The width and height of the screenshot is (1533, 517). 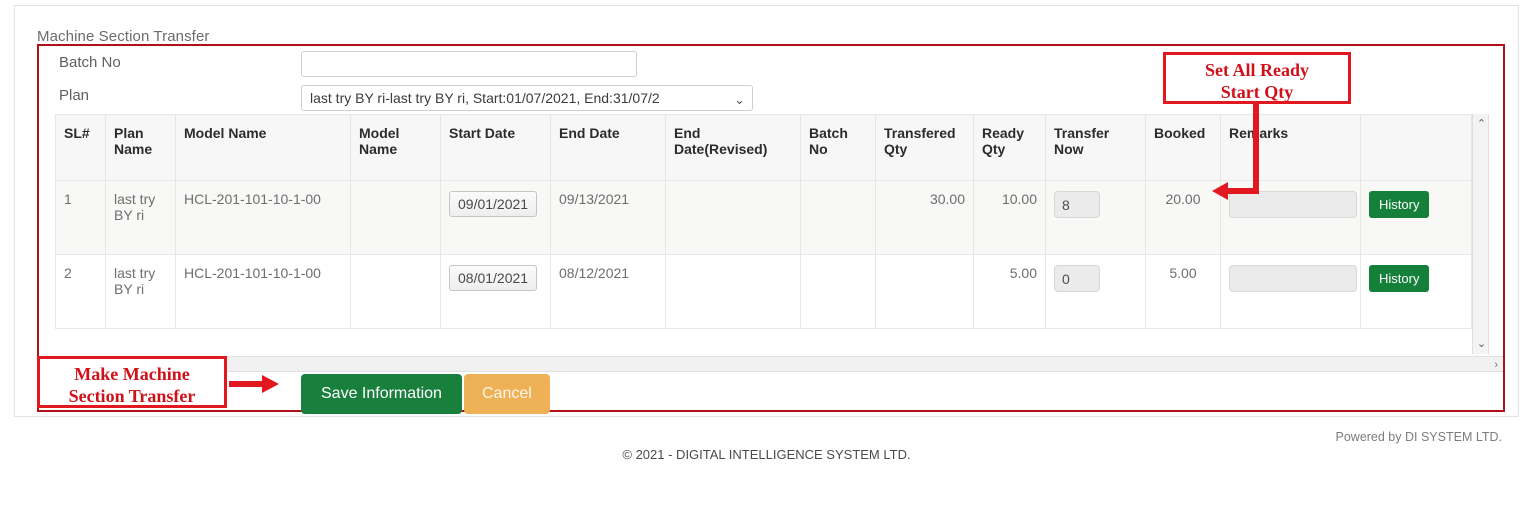 I want to click on cell-end-date: 08/12/2021, so click(x=608, y=291).